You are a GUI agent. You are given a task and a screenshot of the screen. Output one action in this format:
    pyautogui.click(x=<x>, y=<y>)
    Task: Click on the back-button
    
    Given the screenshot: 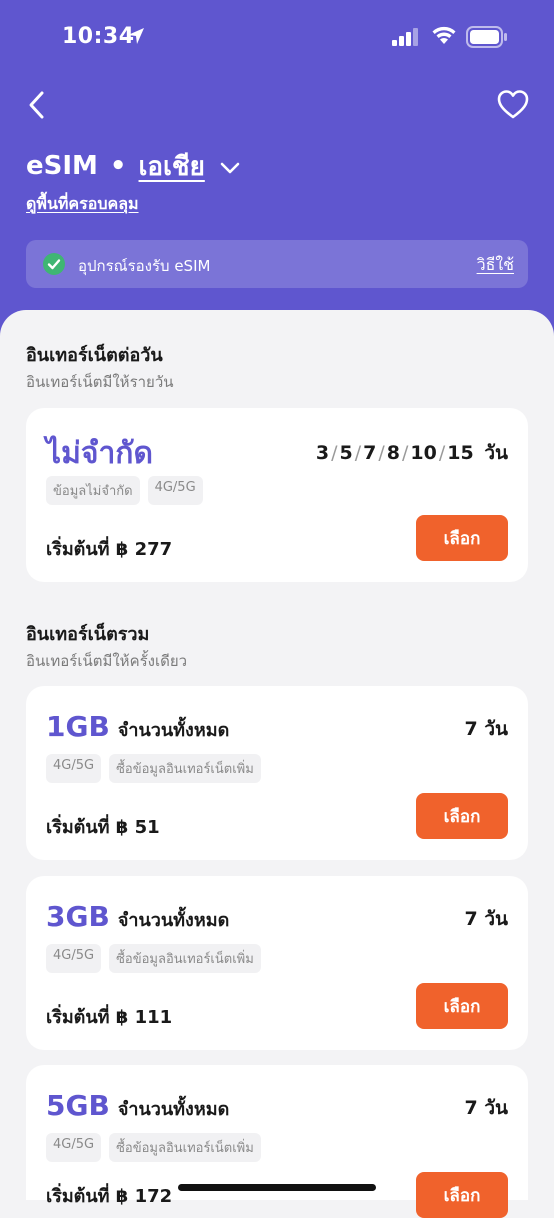 What is the action you would take?
    pyautogui.click(x=38, y=105)
    